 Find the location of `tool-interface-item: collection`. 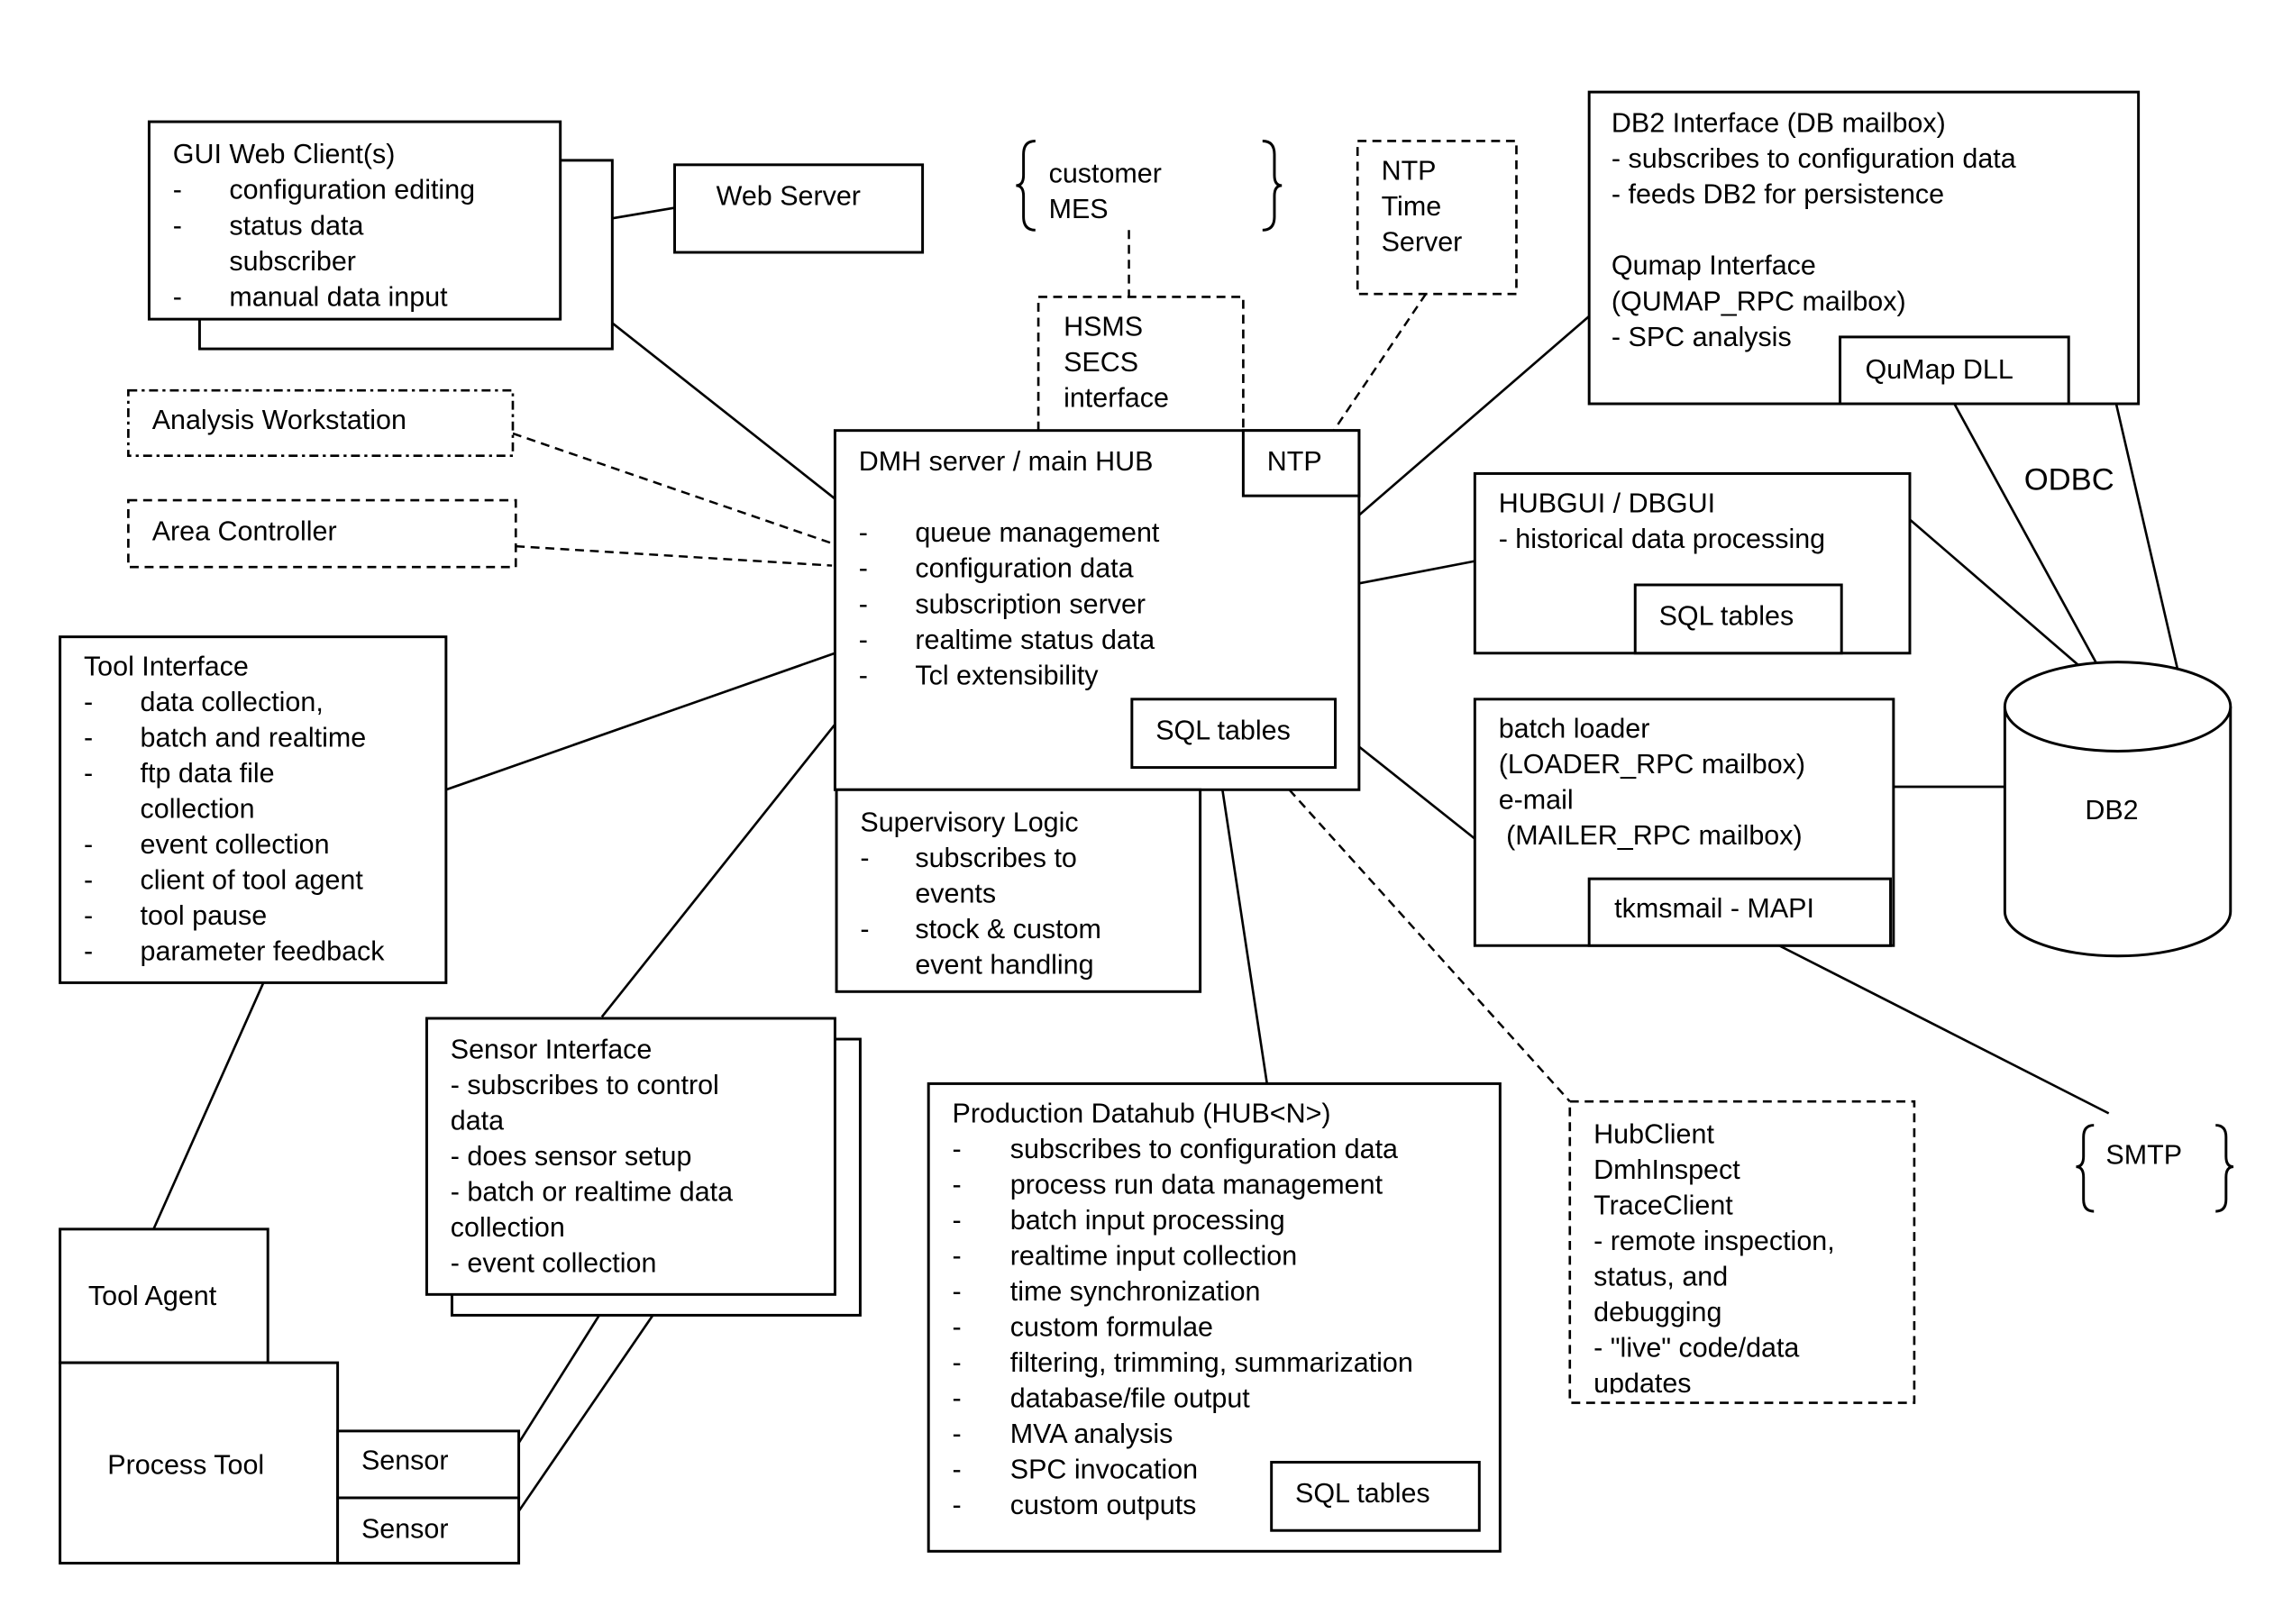

tool-interface-item: collection is located at coordinates (198, 809).